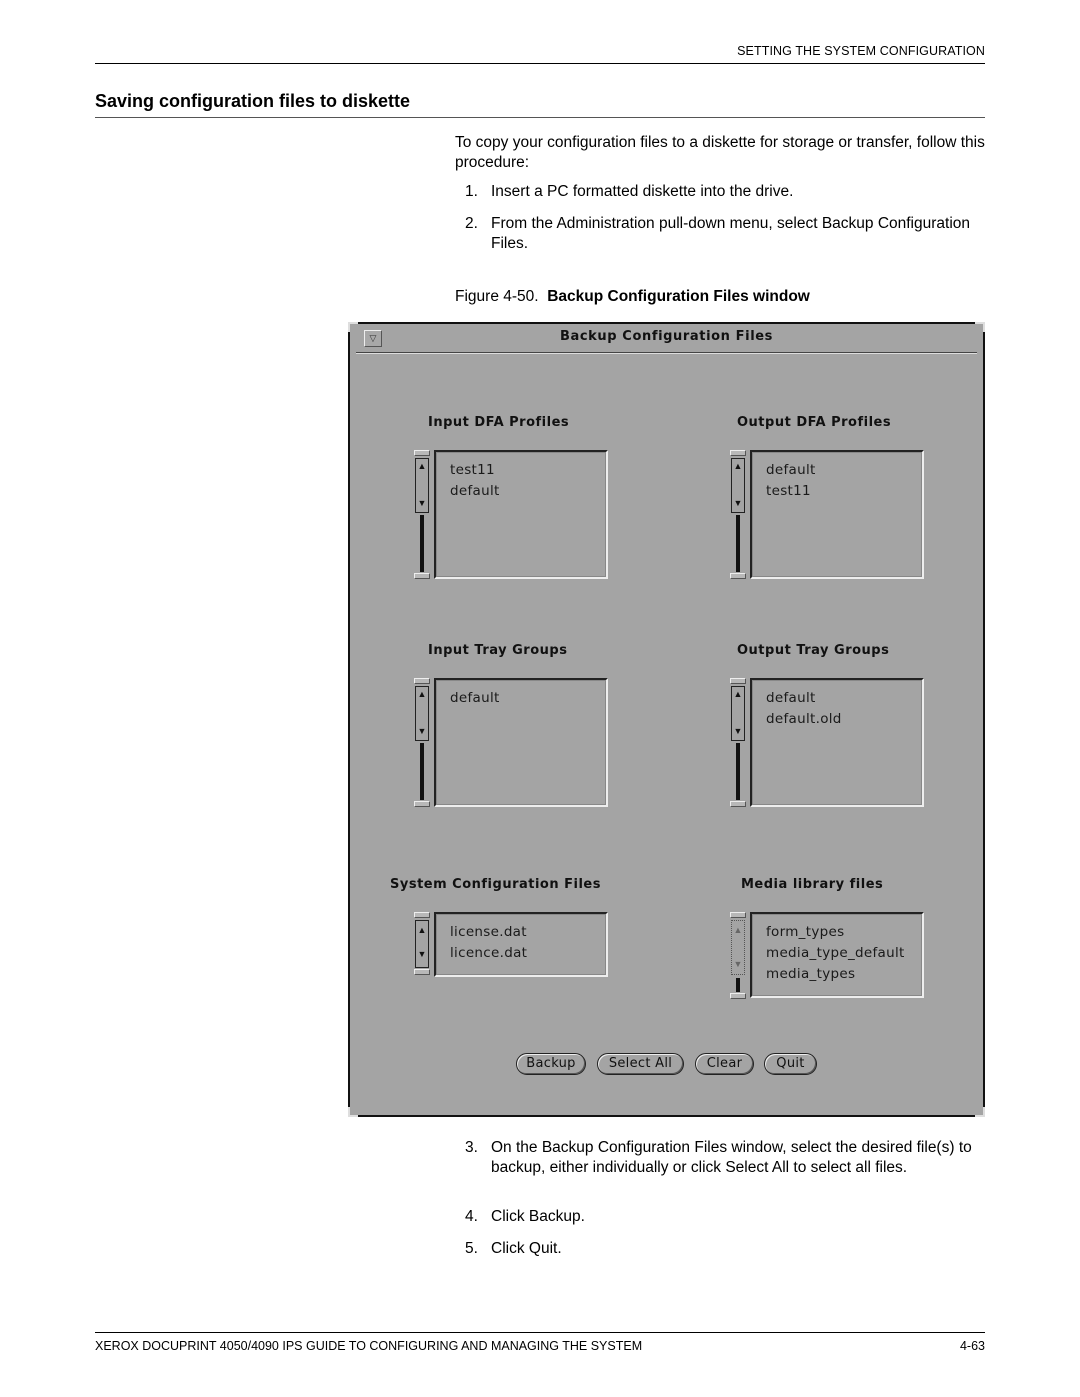 This screenshot has height=1397, width=1080. Describe the element at coordinates (540, 117) in the screenshot. I see `section-rule` at that location.